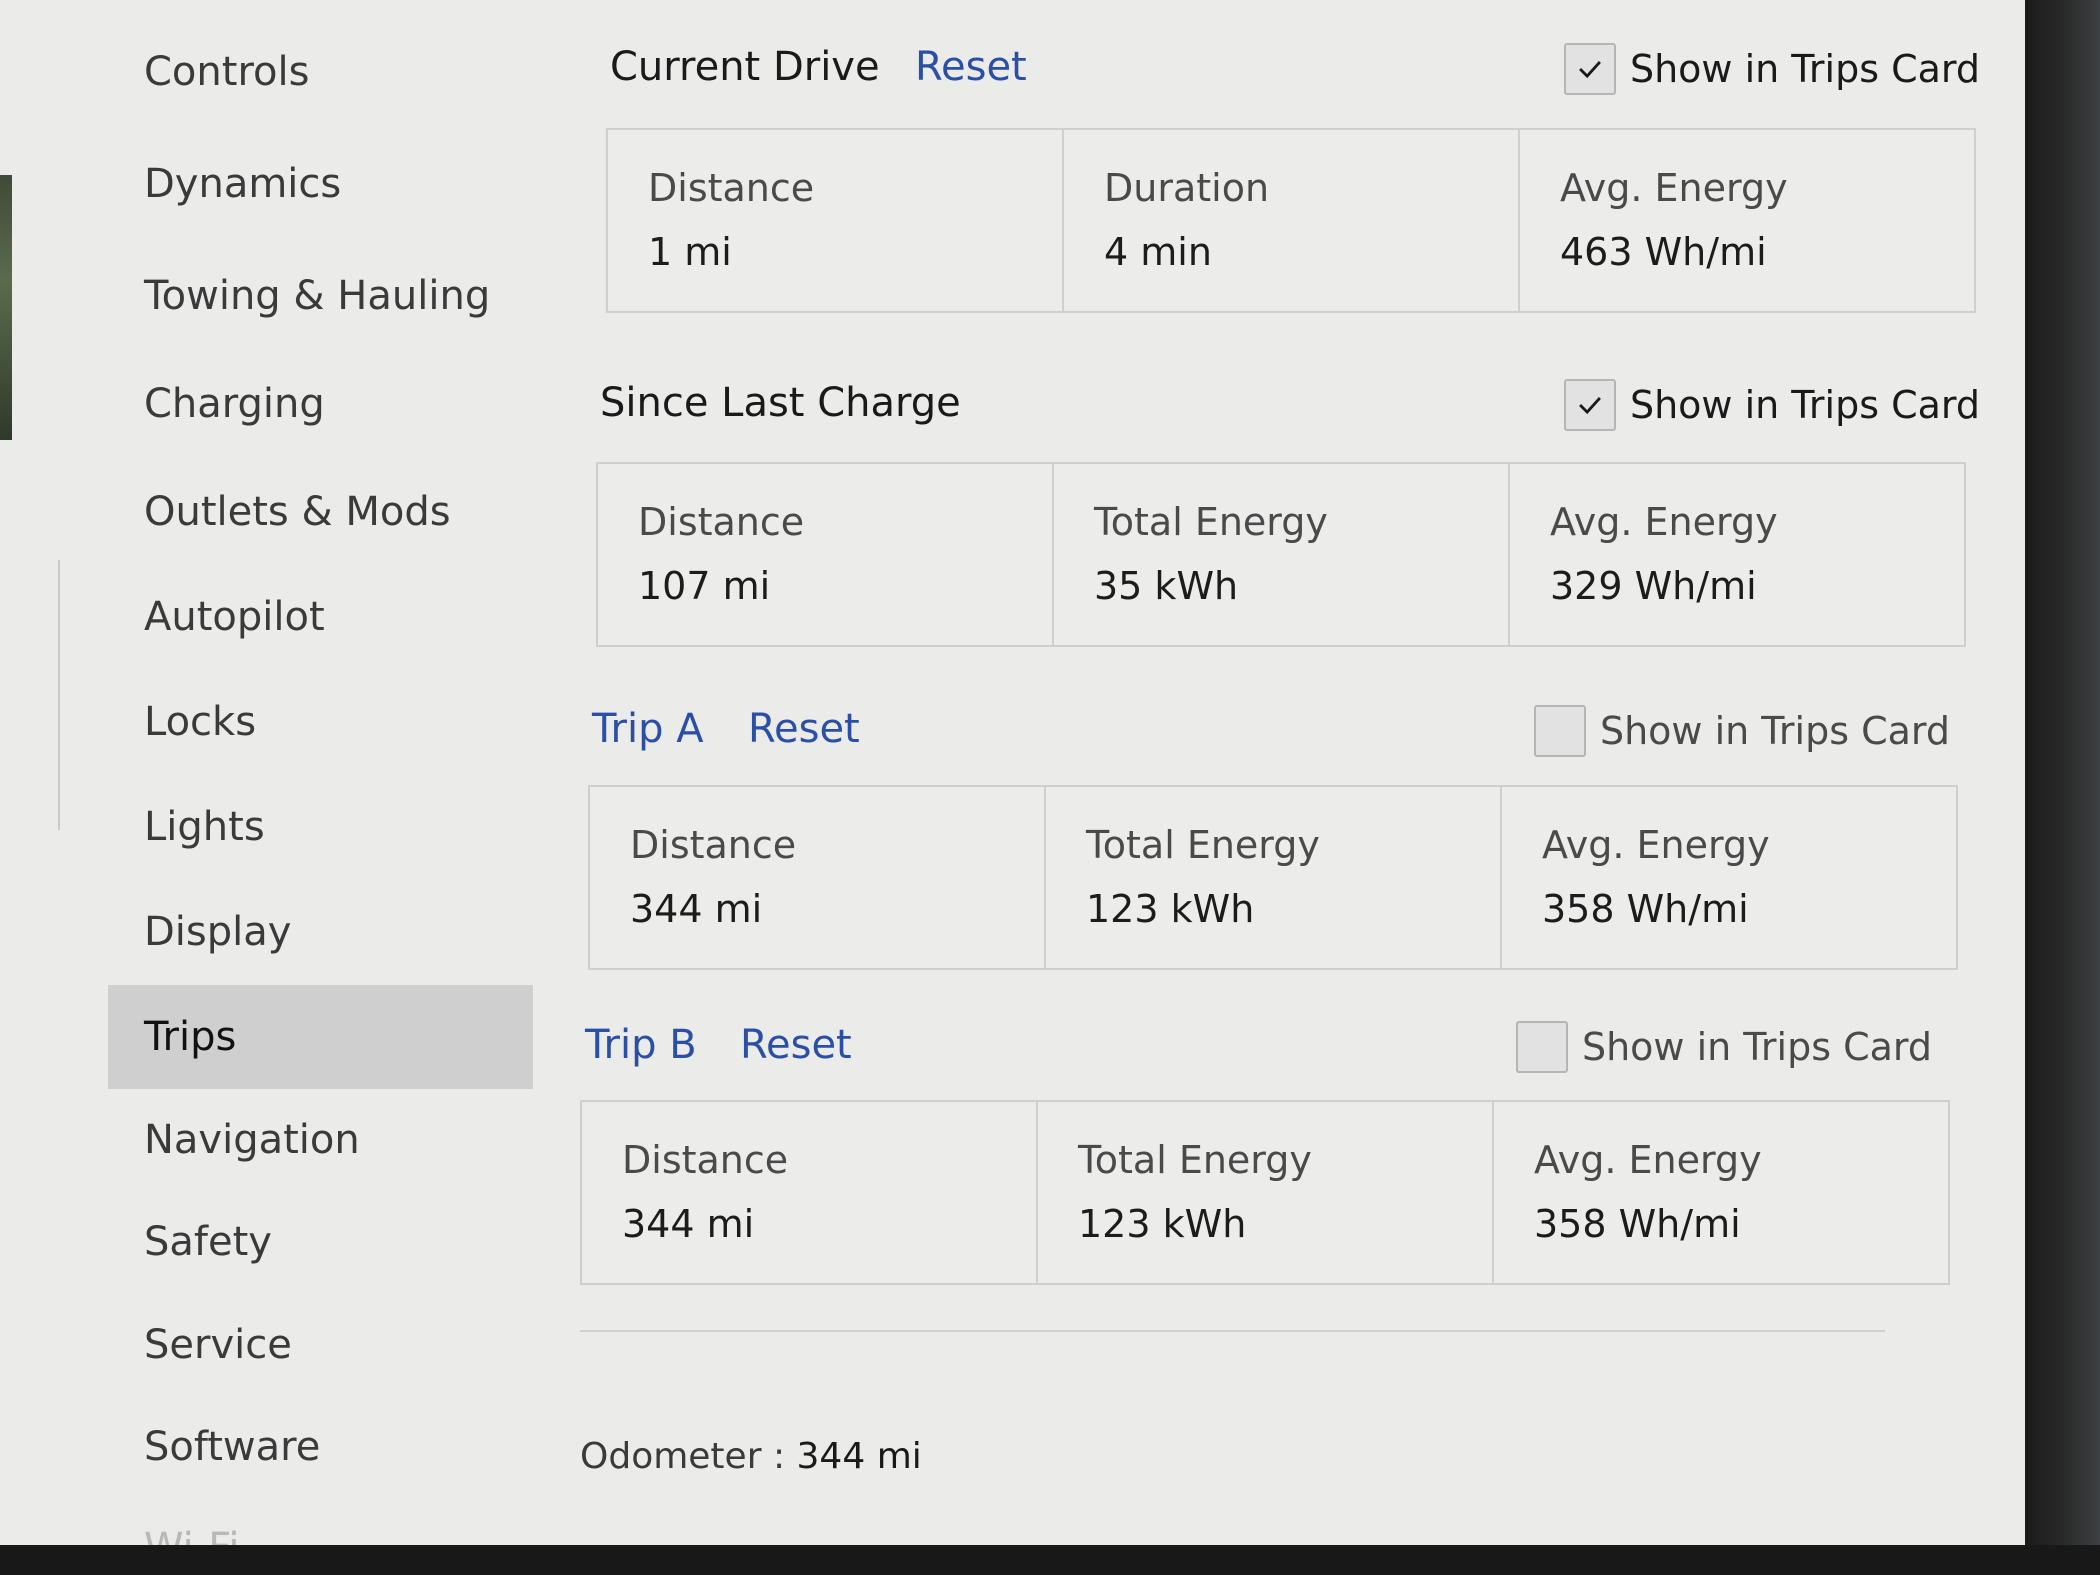  I want to click on sidebar-item-label: Wi-Fi, so click(191, 1535).